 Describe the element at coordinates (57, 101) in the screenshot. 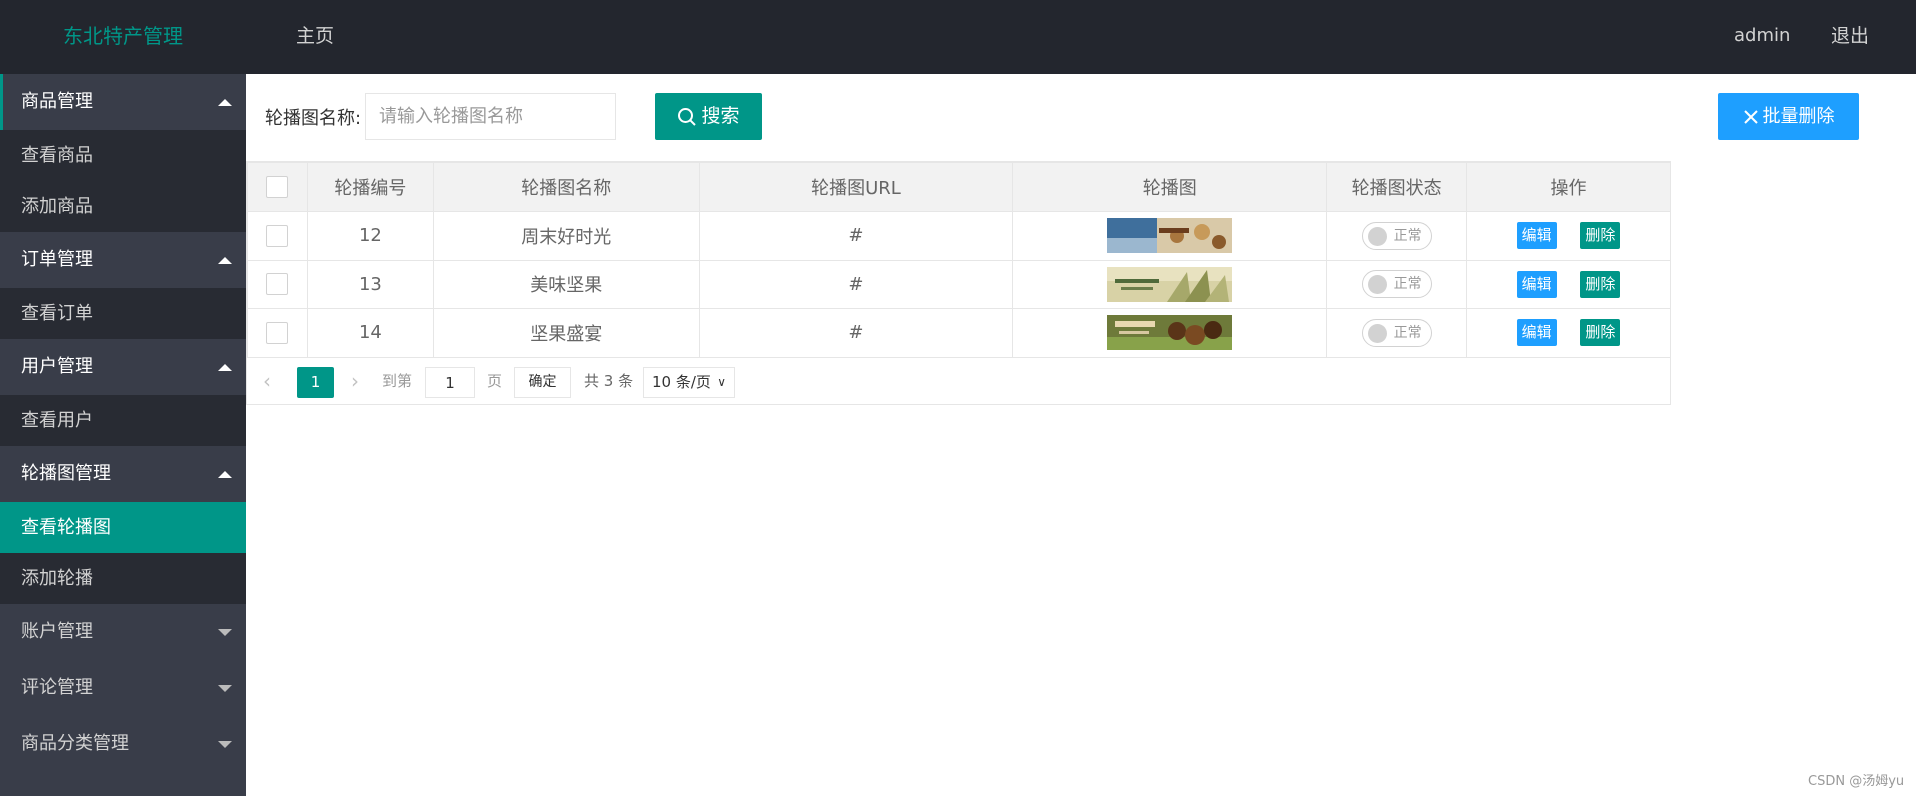

I see `menu-group-label: 商品管理` at that location.